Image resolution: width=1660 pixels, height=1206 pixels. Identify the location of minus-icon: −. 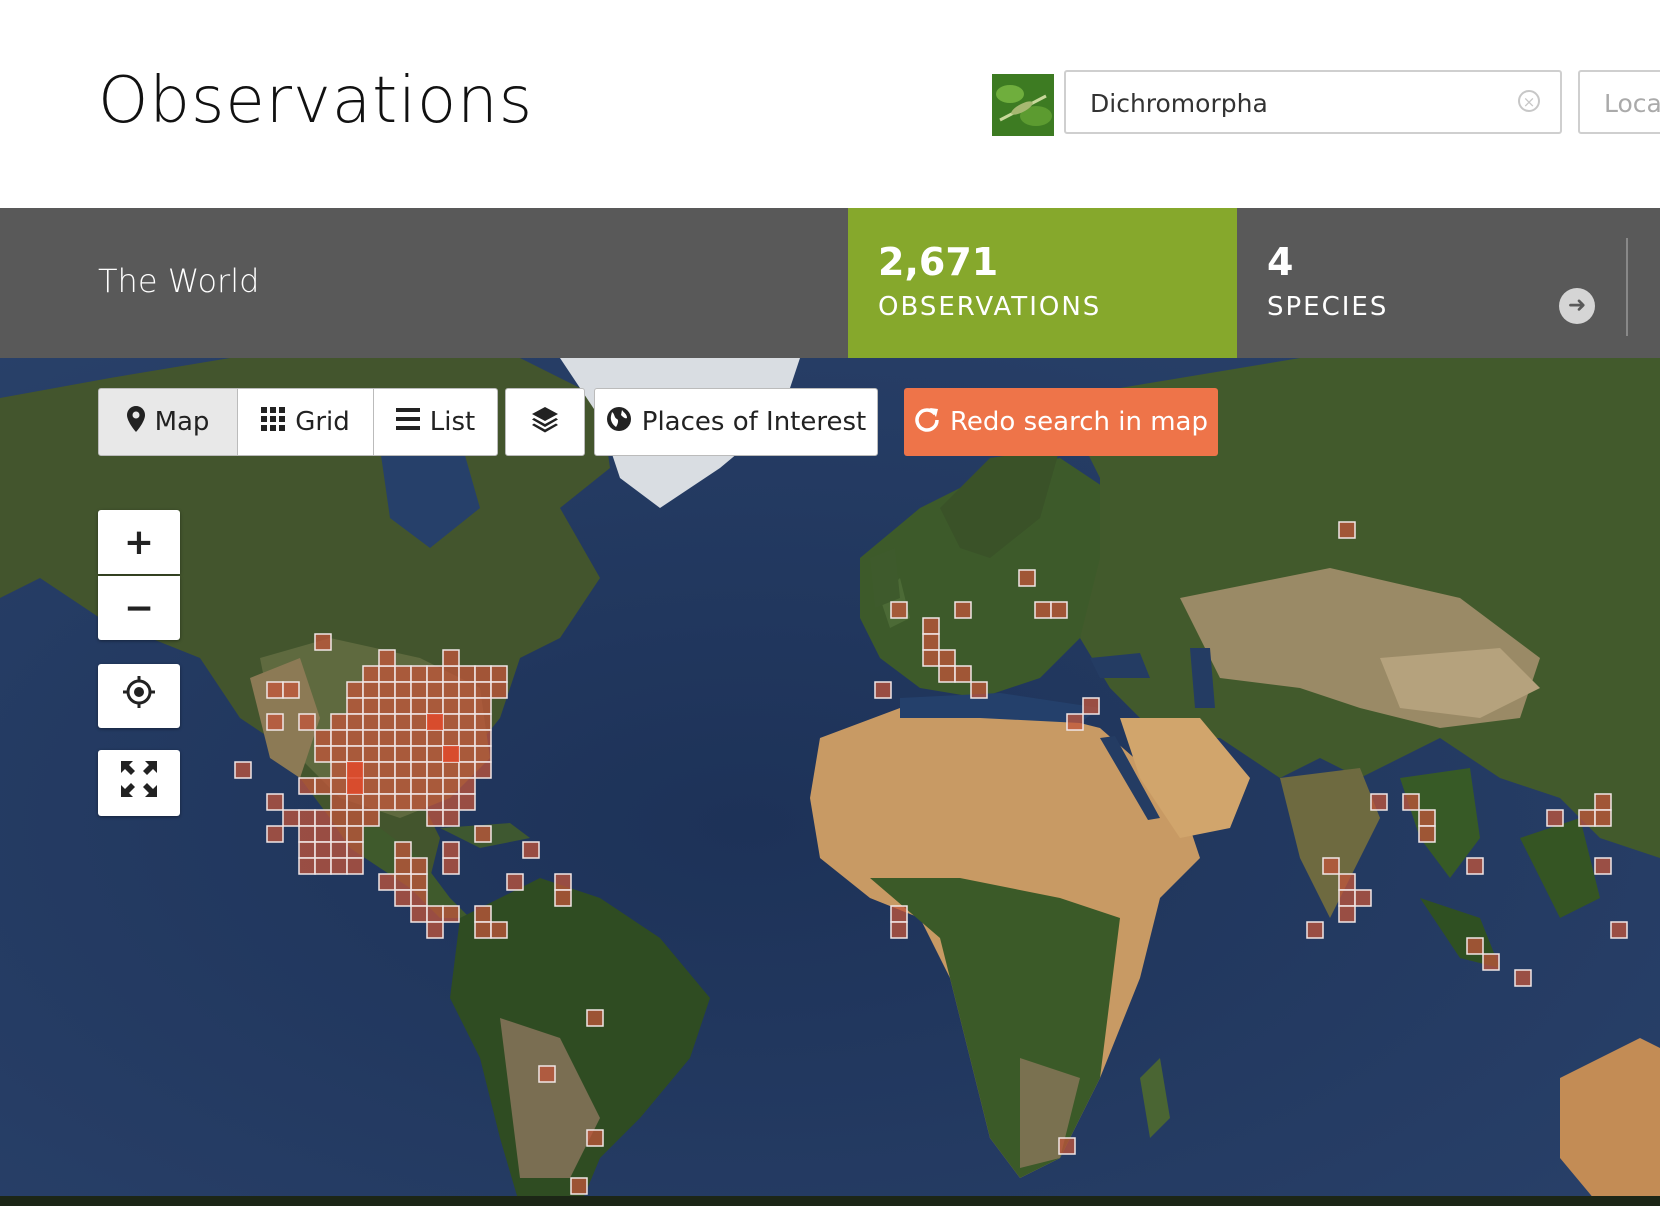
(139, 608).